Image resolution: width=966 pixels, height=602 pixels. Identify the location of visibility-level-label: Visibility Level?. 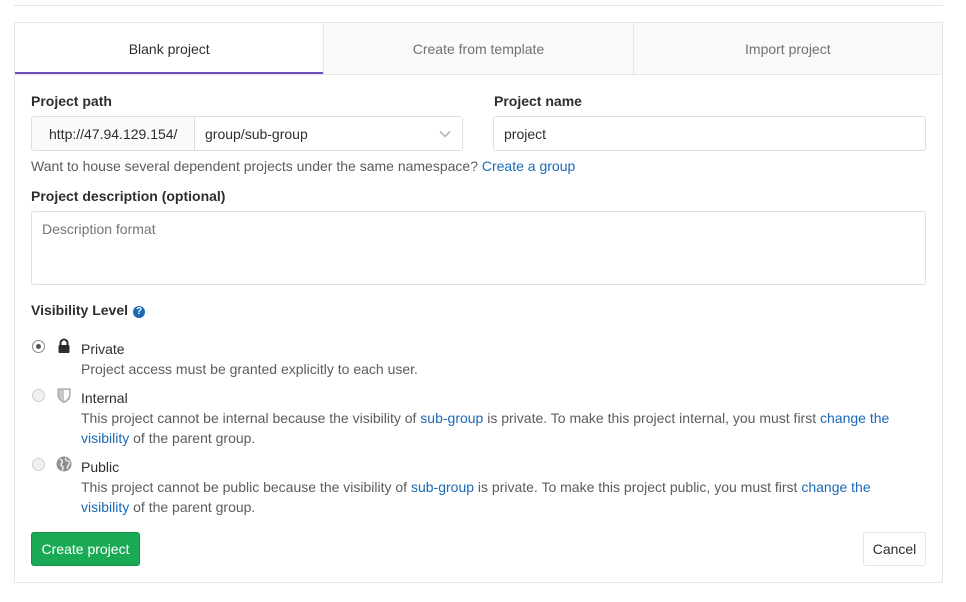
(88, 310).